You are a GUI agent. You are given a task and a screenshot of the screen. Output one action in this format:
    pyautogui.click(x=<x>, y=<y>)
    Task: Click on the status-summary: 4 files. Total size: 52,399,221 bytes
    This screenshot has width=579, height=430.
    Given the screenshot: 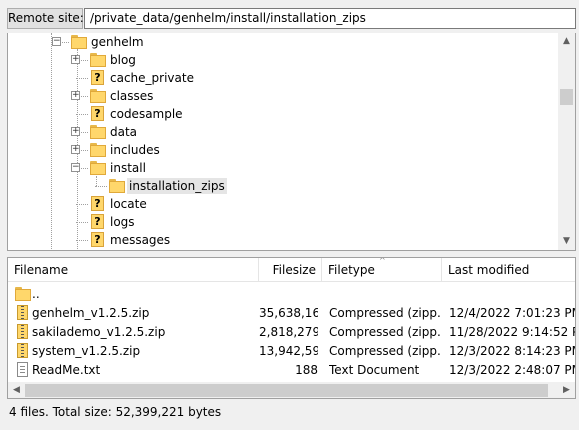 What is the action you would take?
    pyautogui.click(x=115, y=412)
    